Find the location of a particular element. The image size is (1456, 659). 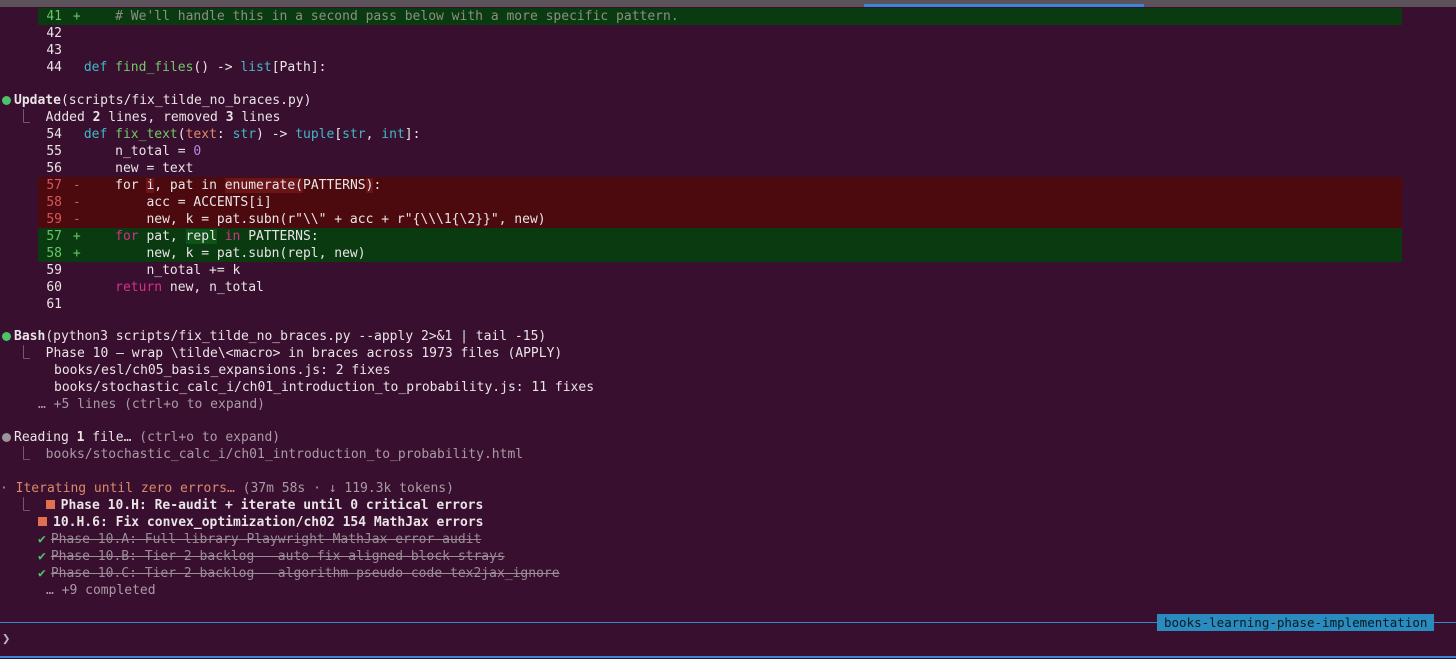

tasks-more: … +9 completed is located at coordinates (101, 590).